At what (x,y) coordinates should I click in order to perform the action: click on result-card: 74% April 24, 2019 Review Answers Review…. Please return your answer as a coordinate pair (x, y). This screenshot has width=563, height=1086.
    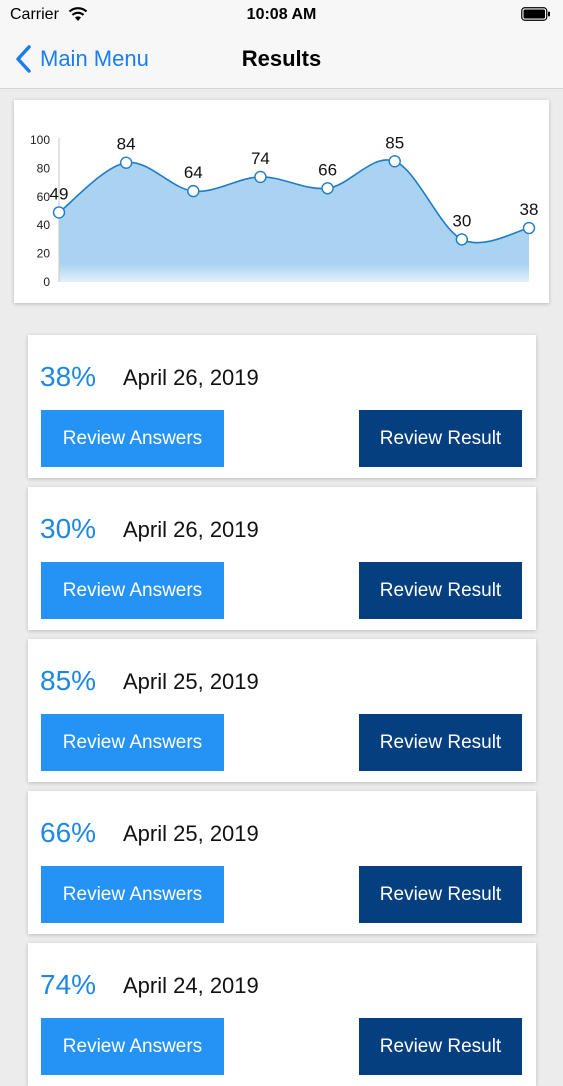
    Looking at the image, I should click on (282, 1014).